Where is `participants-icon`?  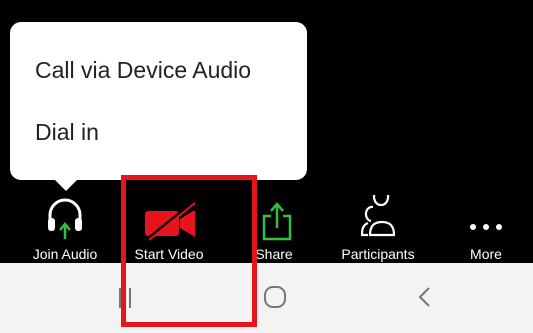 participants-icon is located at coordinates (378, 216).